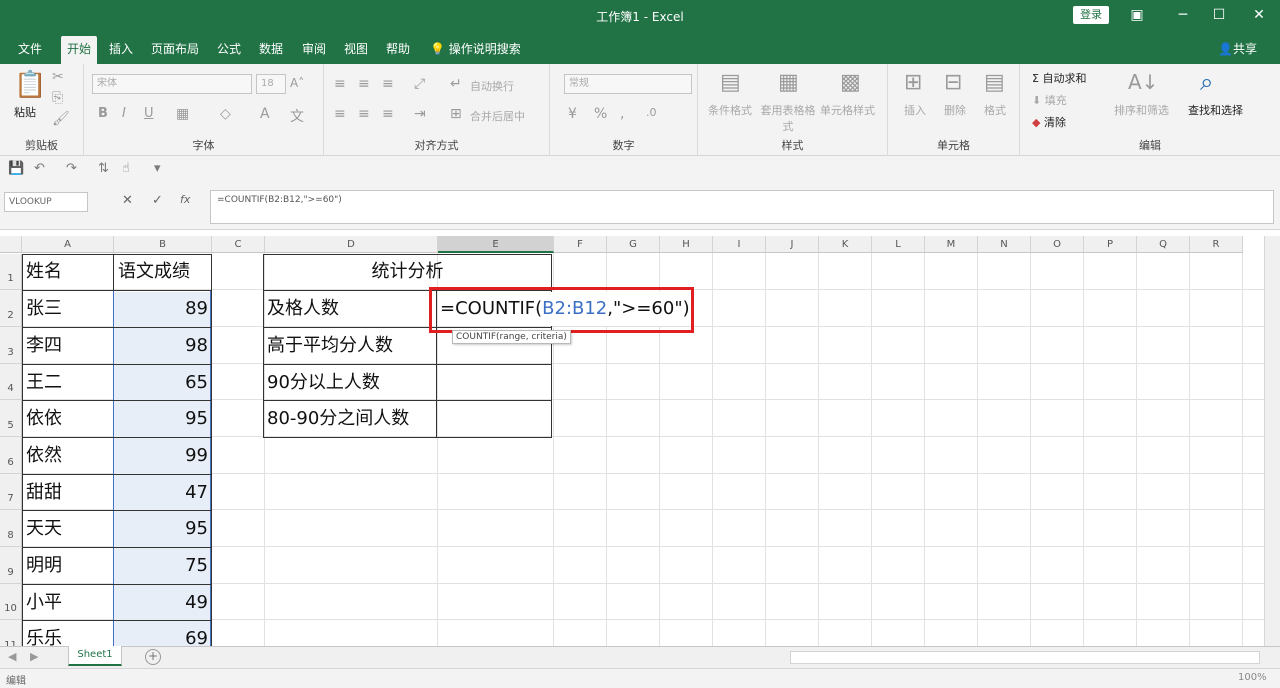  What do you see at coordinates (622, 114) in the screenshot?
I see `comma-icon: ,` at bounding box center [622, 114].